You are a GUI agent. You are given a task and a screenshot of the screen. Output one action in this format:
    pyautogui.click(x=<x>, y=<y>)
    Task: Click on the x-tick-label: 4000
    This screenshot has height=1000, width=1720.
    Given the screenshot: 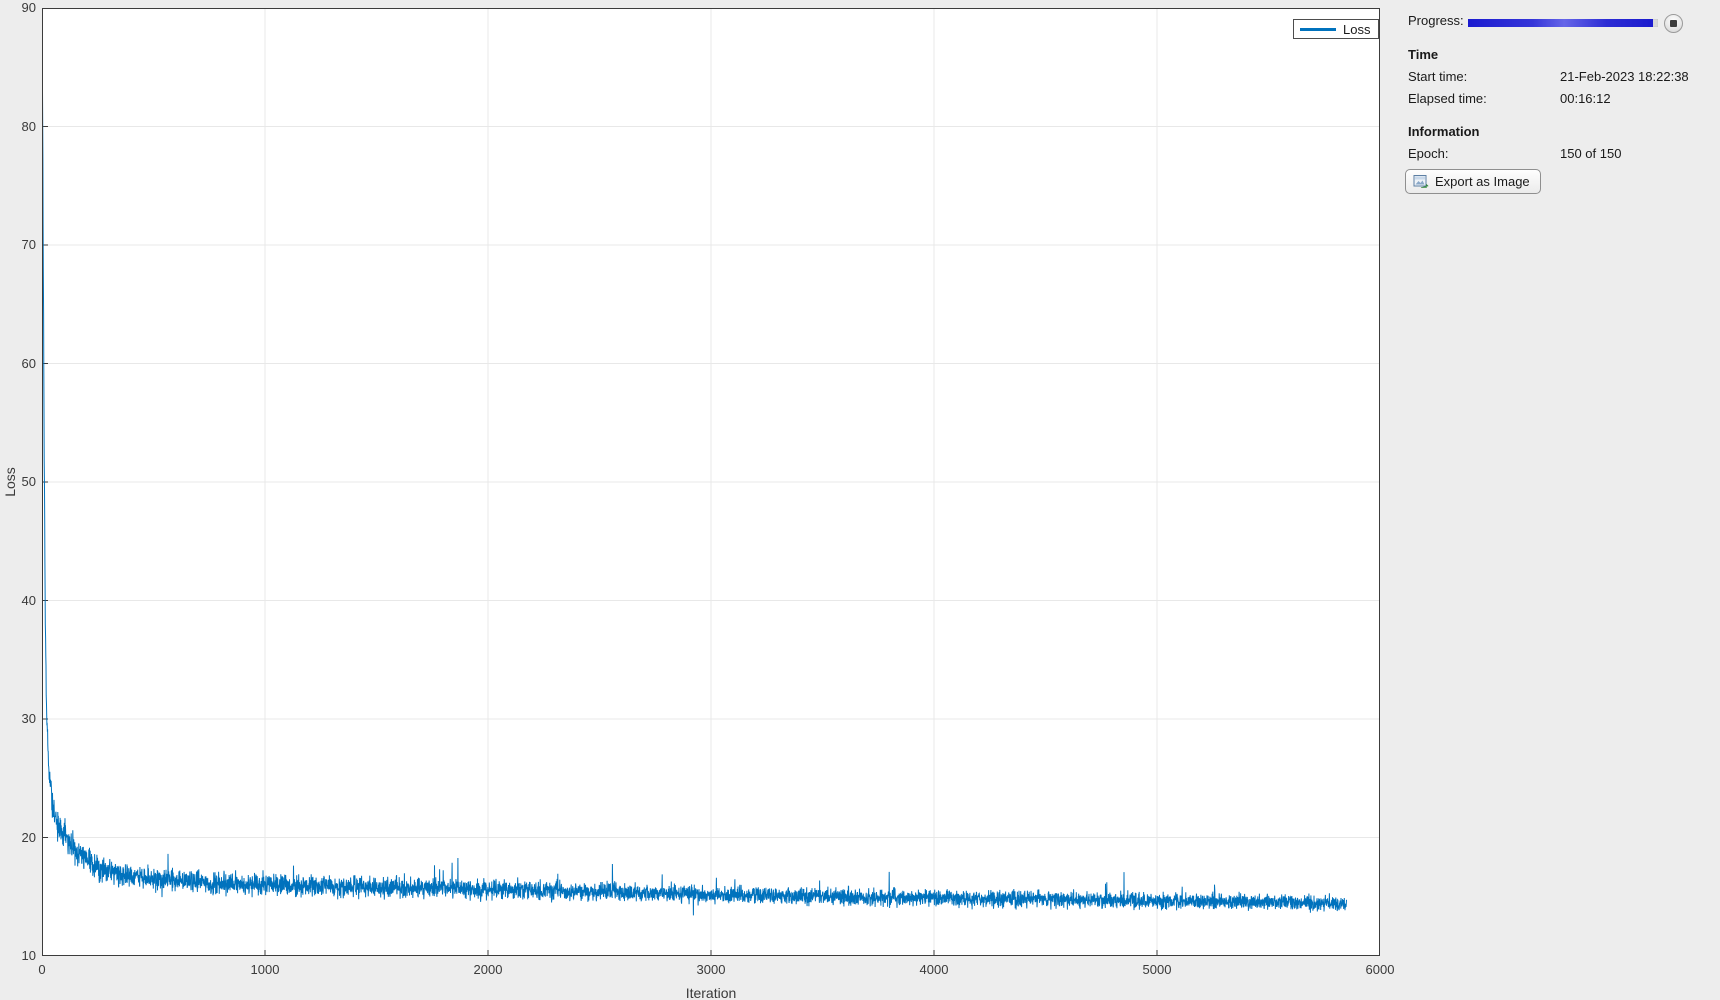 What is the action you would take?
    pyautogui.click(x=934, y=969)
    